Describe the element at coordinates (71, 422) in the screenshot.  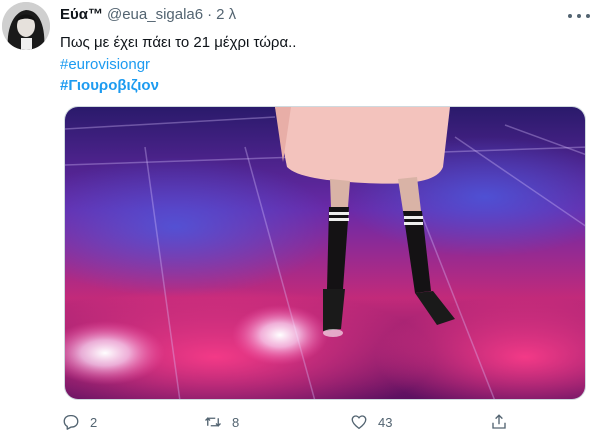
I see `reply-icon` at that location.